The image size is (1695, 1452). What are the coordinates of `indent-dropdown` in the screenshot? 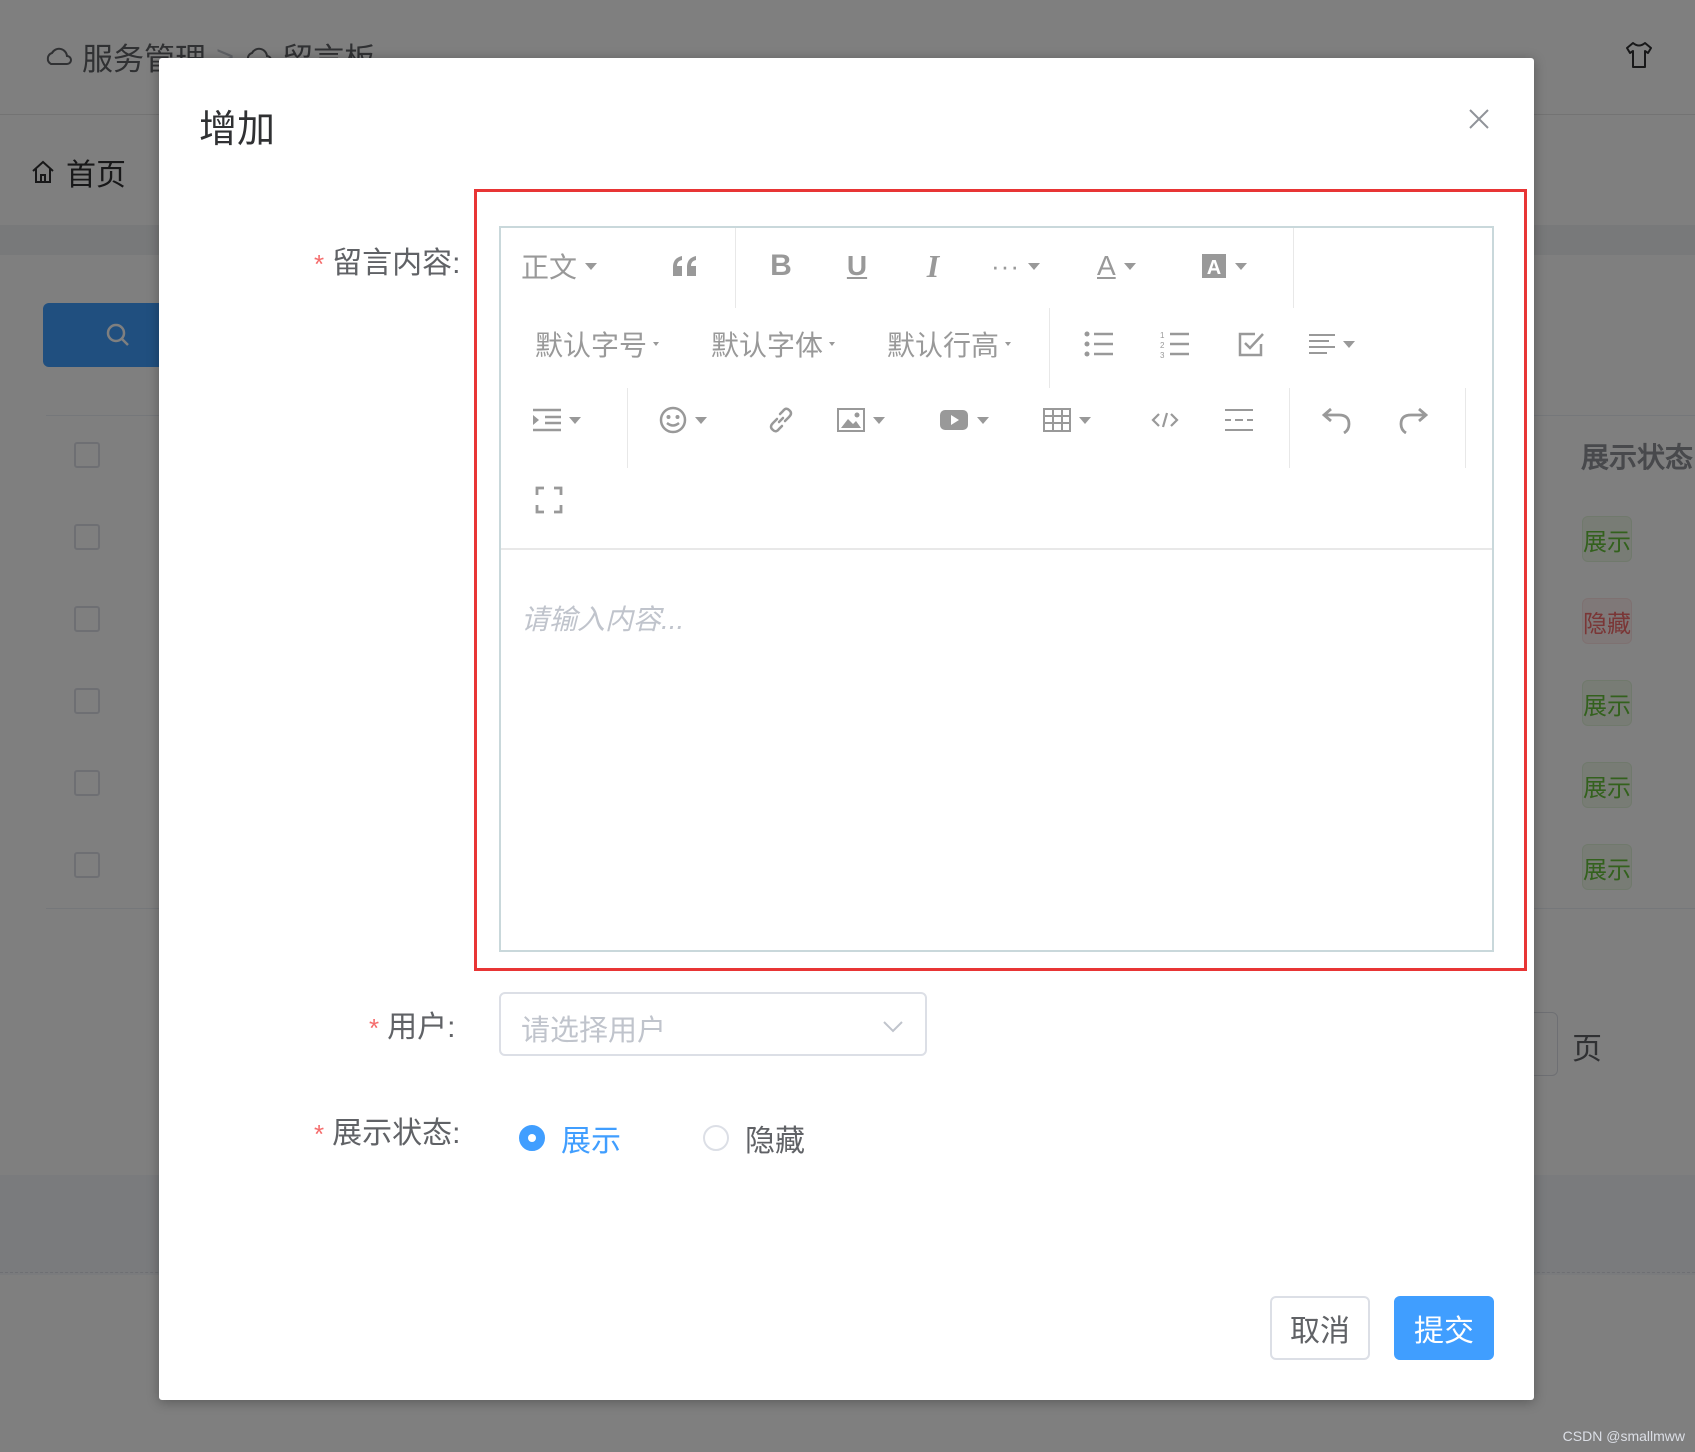 It's located at (557, 420).